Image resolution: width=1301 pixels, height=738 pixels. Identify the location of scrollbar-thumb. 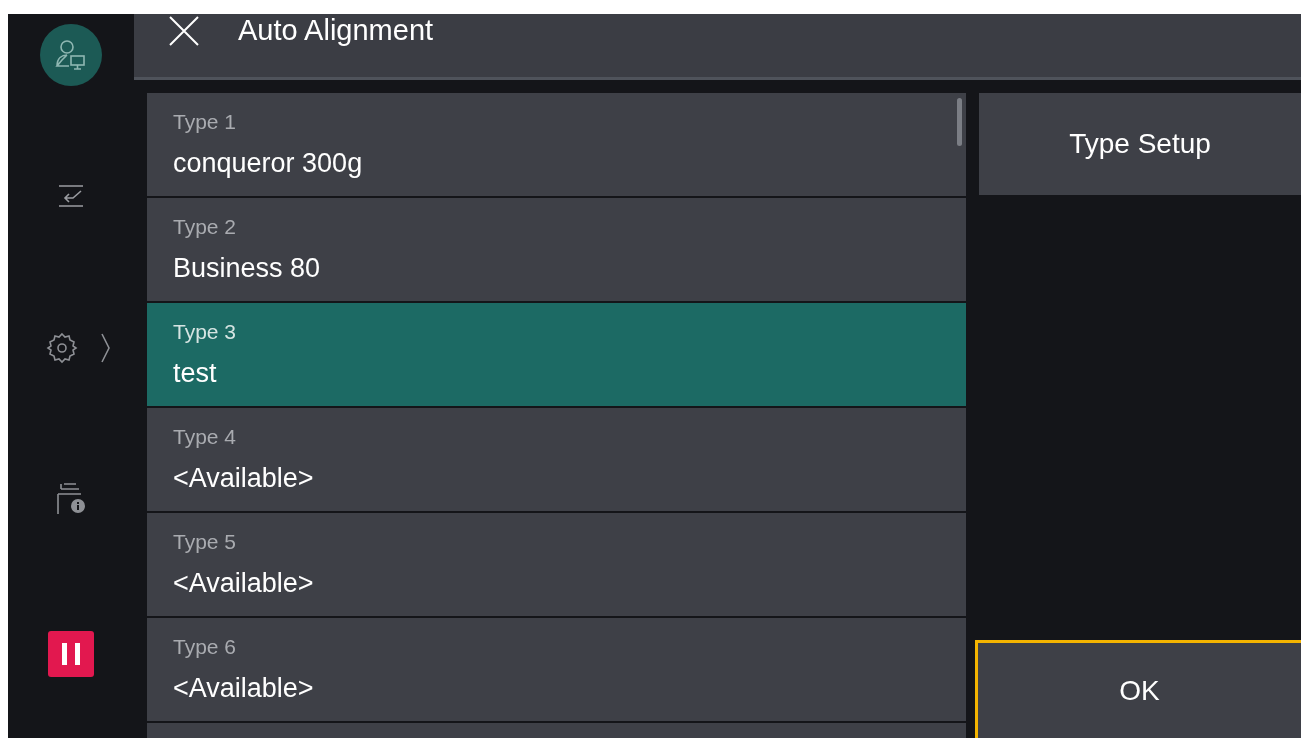
(959, 122).